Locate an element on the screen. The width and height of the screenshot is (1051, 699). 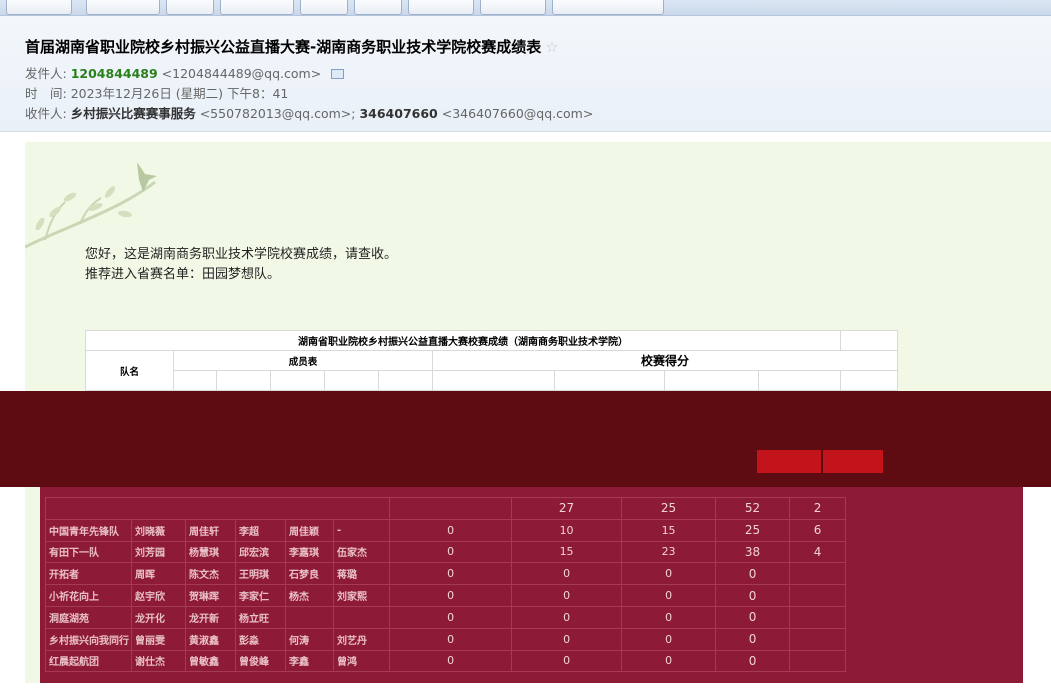
member-cell: 伍家杰 is located at coordinates (361, 552).